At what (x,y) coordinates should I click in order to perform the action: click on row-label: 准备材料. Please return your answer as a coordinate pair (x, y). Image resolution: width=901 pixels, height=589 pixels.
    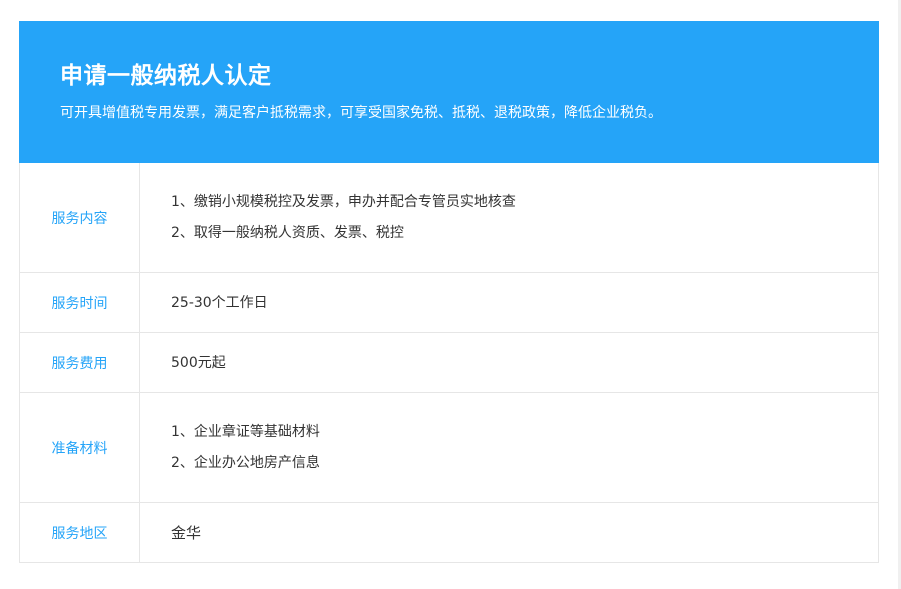
    Looking at the image, I should click on (80, 447).